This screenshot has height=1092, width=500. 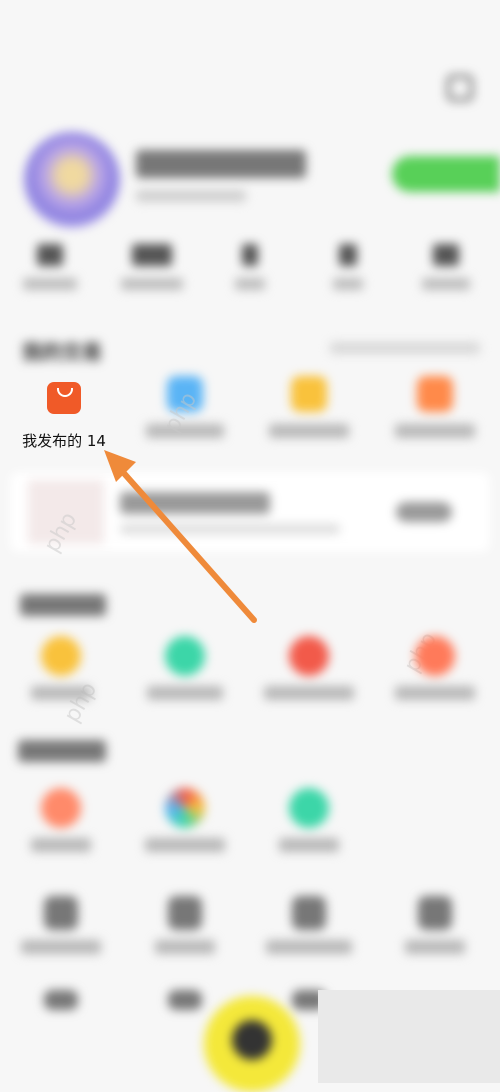 What do you see at coordinates (435, 394) in the screenshot?
I see `orange-circle-icon` at bounding box center [435, 394].